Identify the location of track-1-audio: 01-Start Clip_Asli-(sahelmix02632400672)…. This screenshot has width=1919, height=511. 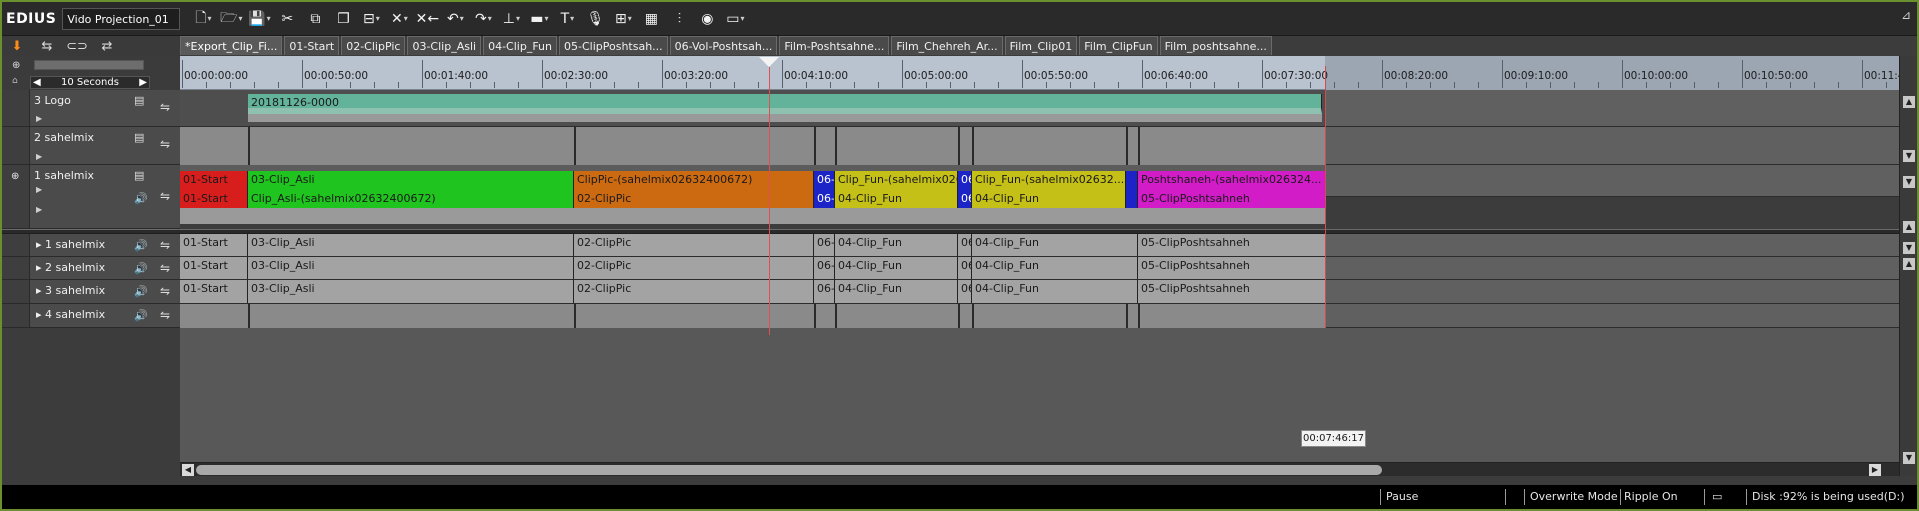
(1039, 208).